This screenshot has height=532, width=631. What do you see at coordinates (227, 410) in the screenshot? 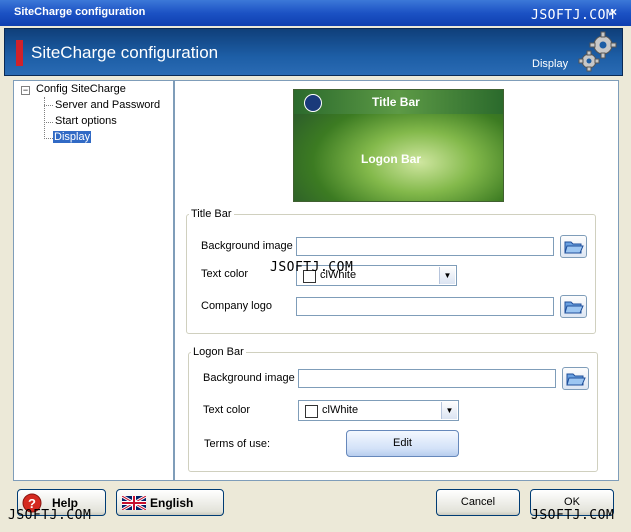
I see `logon-text-color-label: Text color` at bounding box center [227, 410].